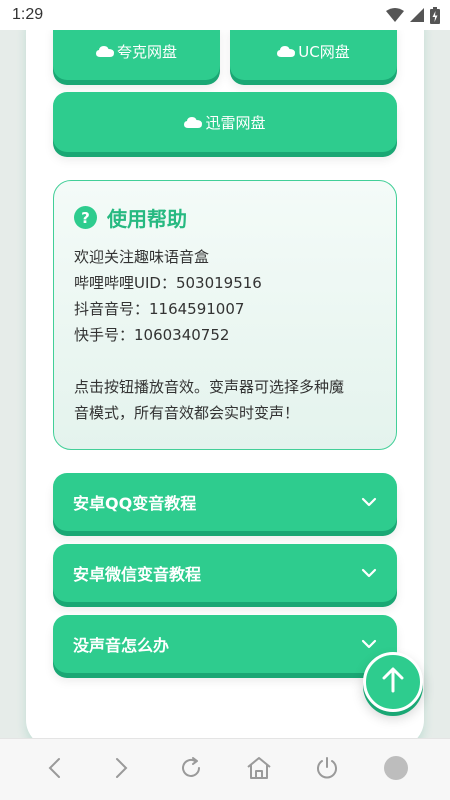  I want to click on help-spacer, so click(225, 361).